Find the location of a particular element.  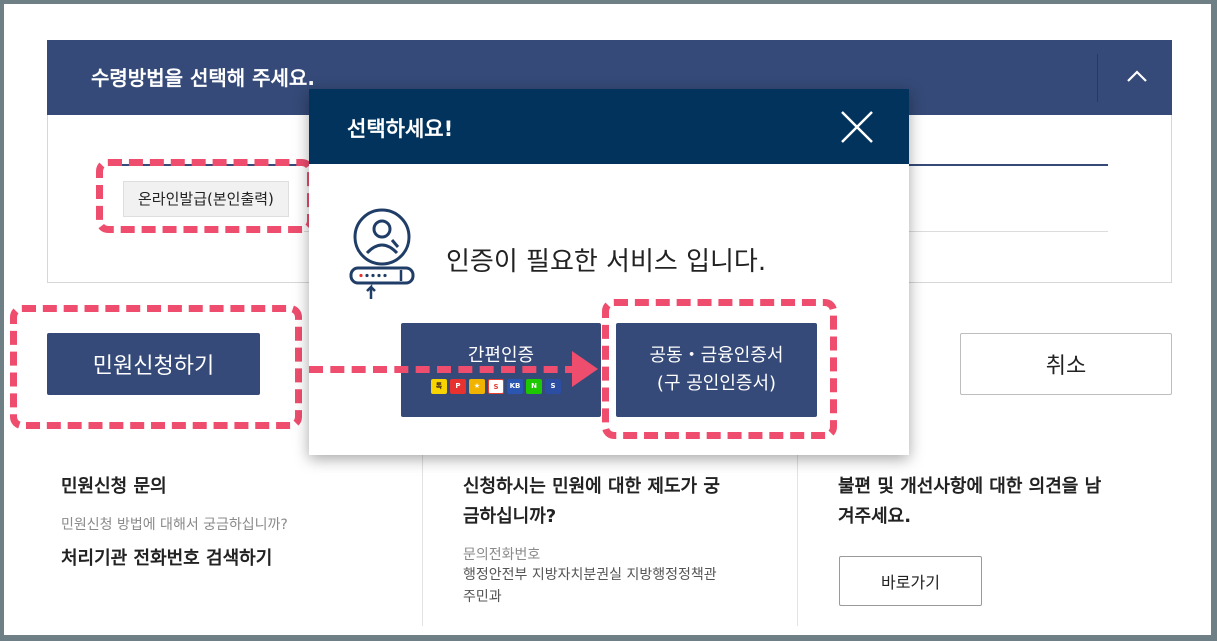

close-icon is located at coordinates (857, 127).